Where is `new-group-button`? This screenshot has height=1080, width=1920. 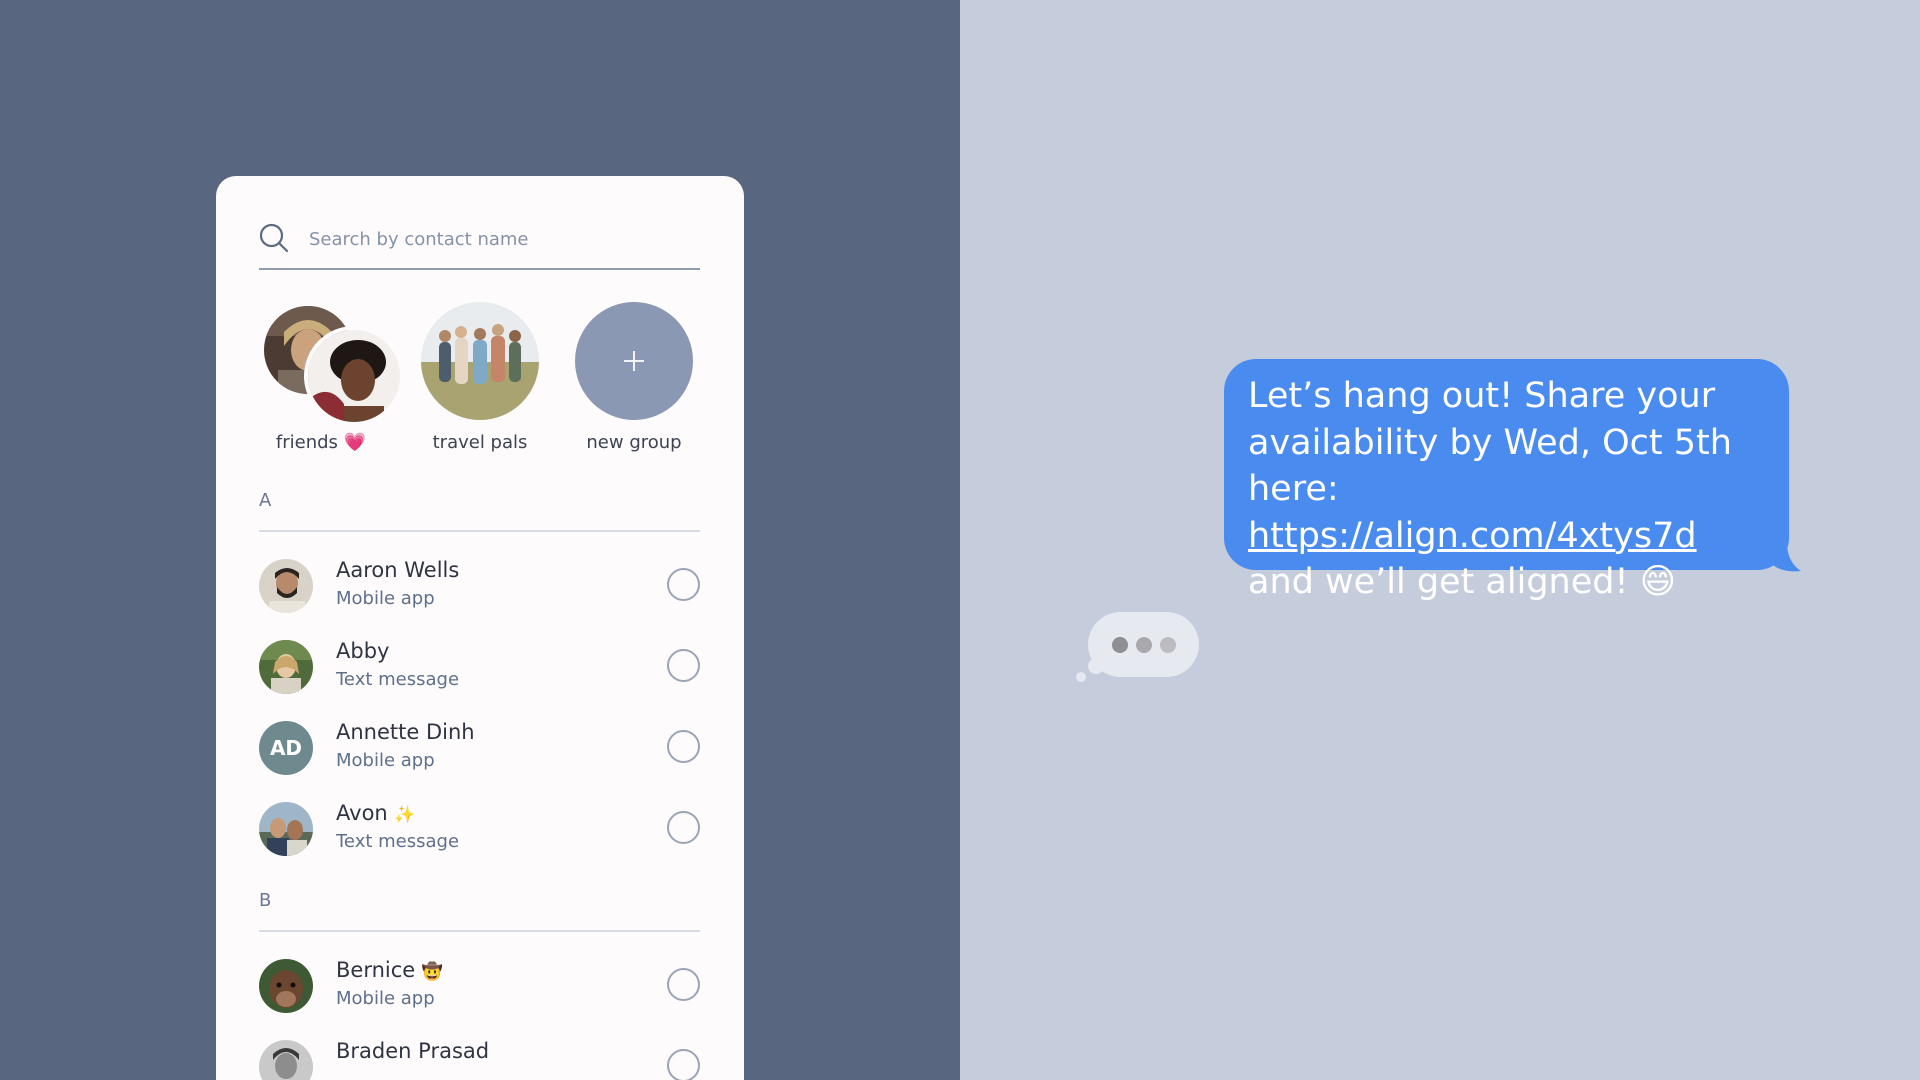 new-group-button is located at coordinates (634, 361).